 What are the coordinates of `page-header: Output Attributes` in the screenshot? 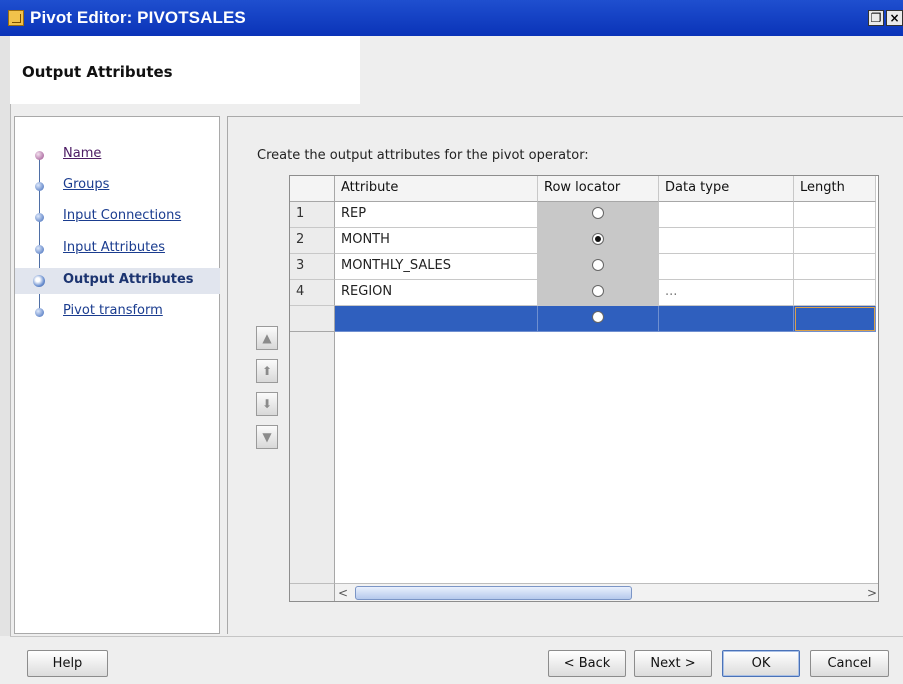 It's located at (456, 70).